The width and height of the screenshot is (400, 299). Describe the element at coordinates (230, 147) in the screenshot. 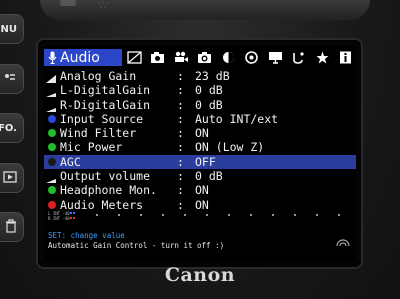

I see `menu-row-value: ON (Low Z)` at that location.